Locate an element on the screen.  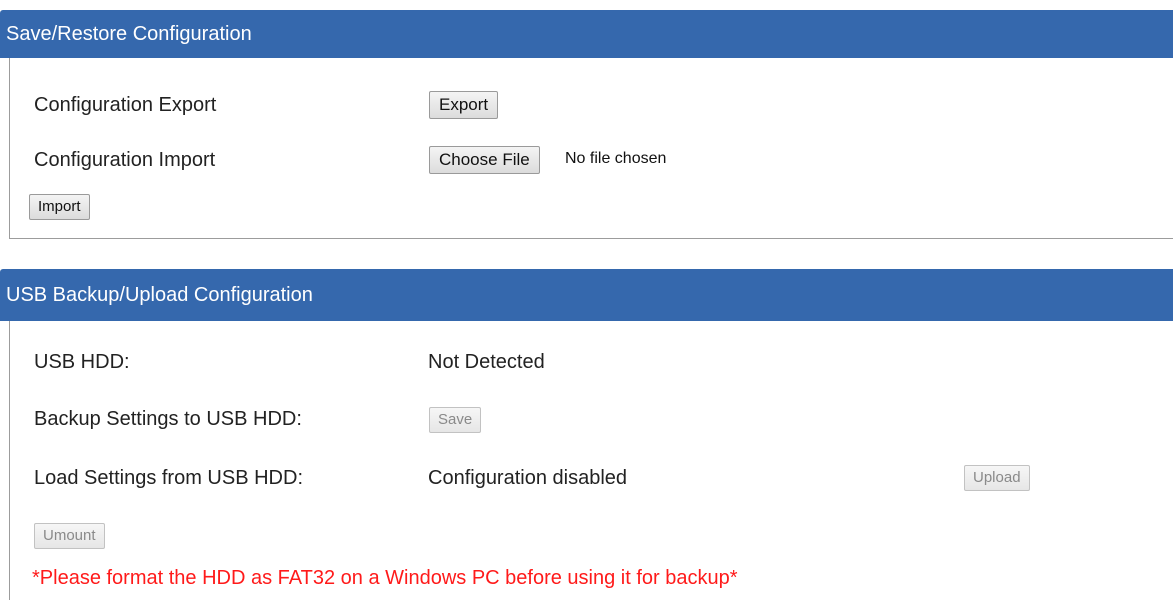
file-status-text: No file chosen is located at coordinates (616, 158).